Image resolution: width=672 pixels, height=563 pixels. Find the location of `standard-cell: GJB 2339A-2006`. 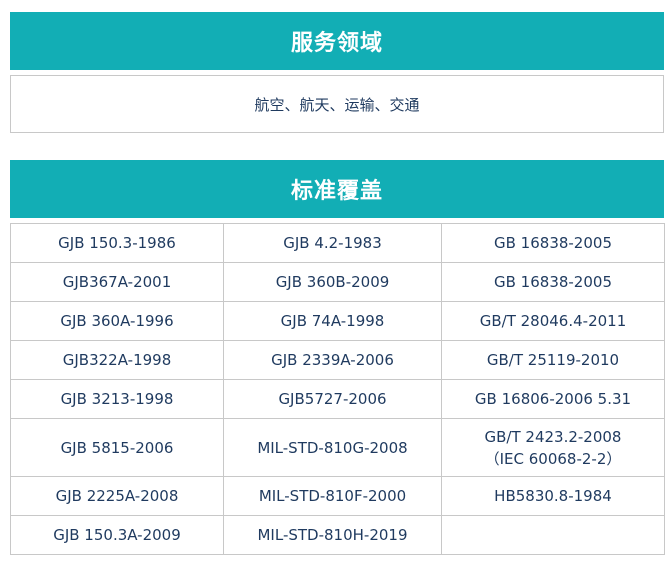

standard-cell: GJB 2339A-2006 is located at coordinates (332, 360).